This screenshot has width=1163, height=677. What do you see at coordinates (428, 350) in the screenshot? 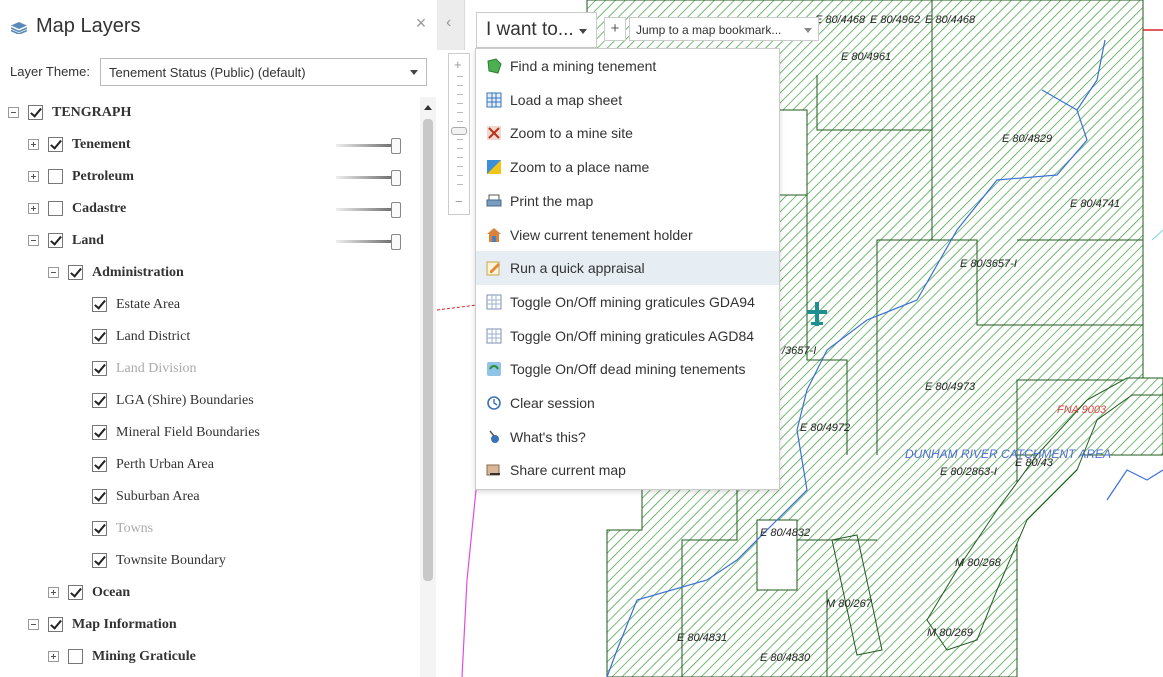
I see `scrollbar-thumb` at bounding box center [428, 350].